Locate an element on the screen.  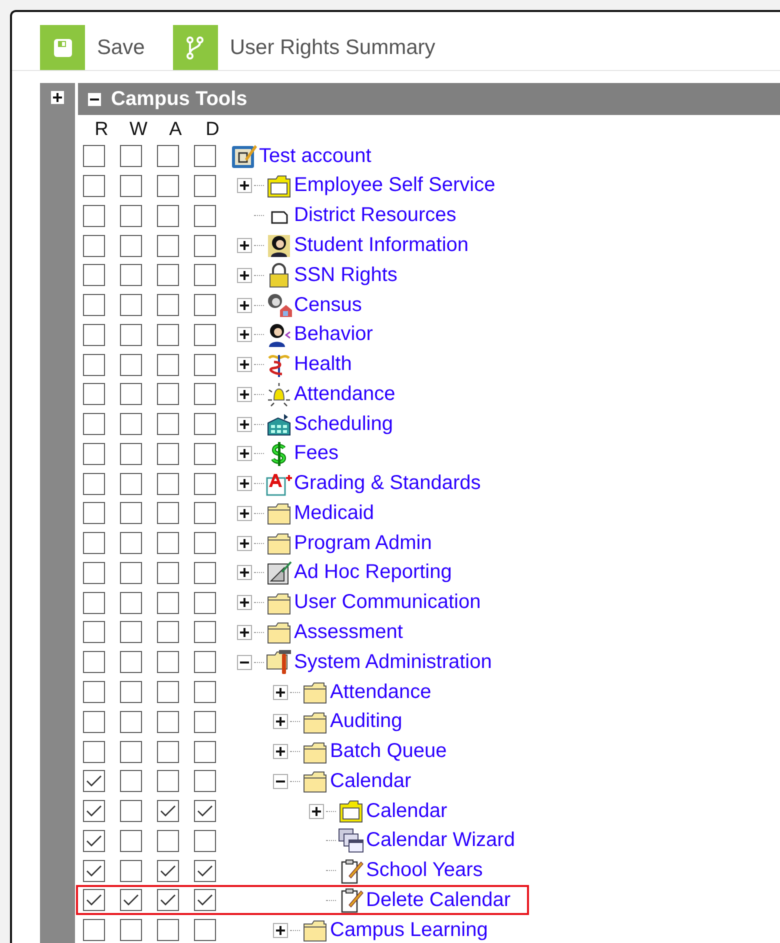
tree-item-link: Delete Calendar is located at coordinates (438, 900).